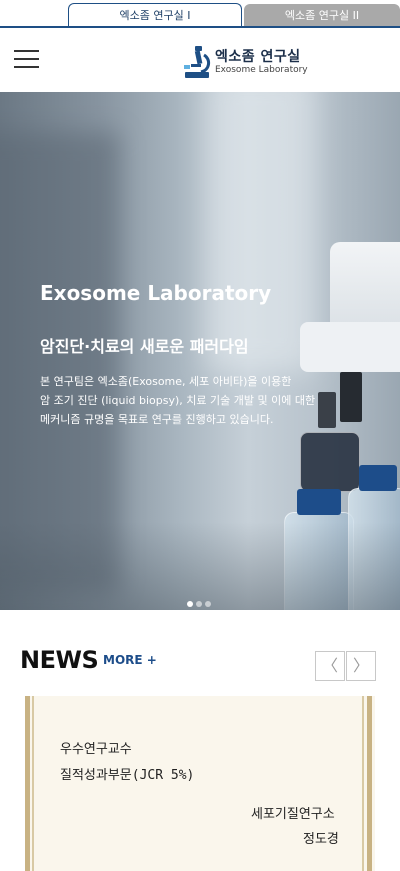  Describe the element at coordinates (156, 293) in the screenshot. I see `hero-title: Exosome Laboratory` at that location.